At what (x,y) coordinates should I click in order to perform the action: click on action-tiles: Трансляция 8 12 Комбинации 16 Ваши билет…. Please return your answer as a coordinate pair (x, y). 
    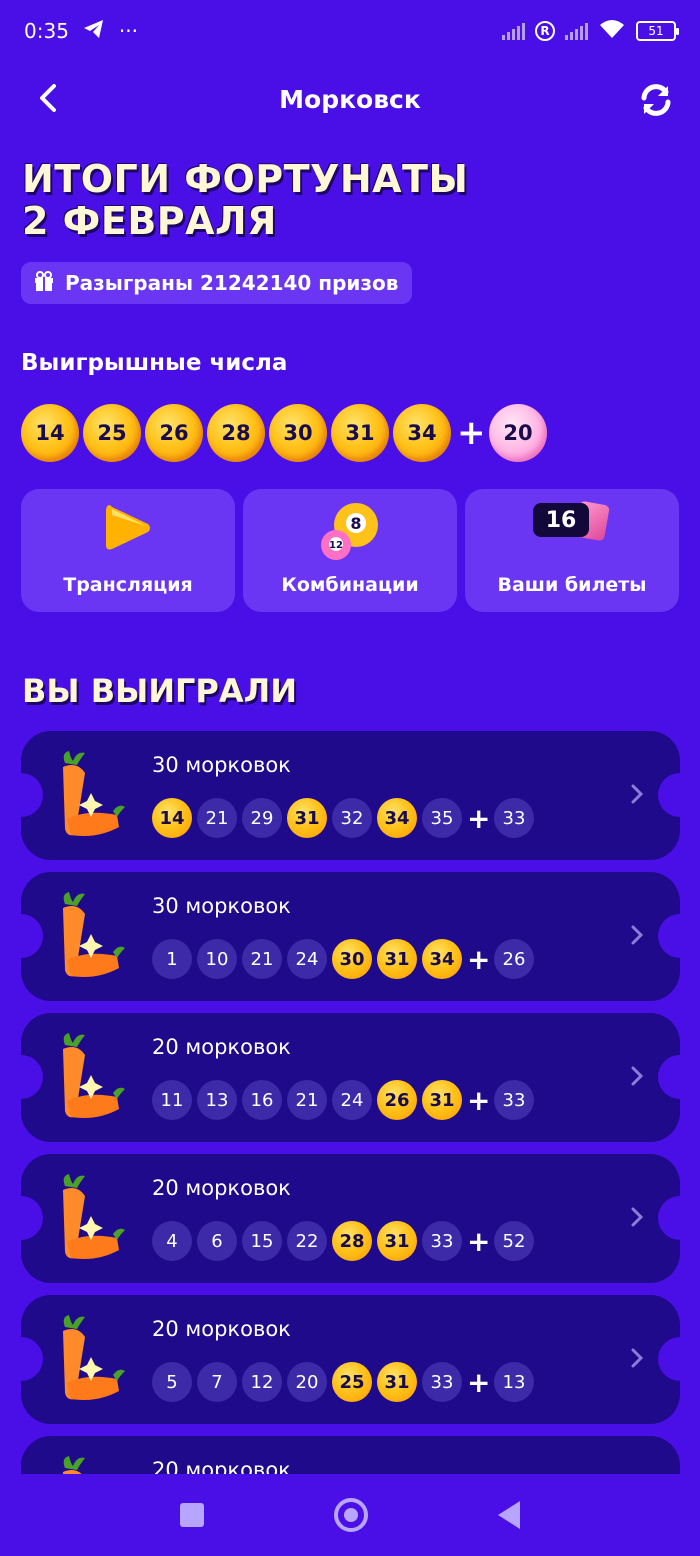
    Looking at the image, I should click on (350, 550).